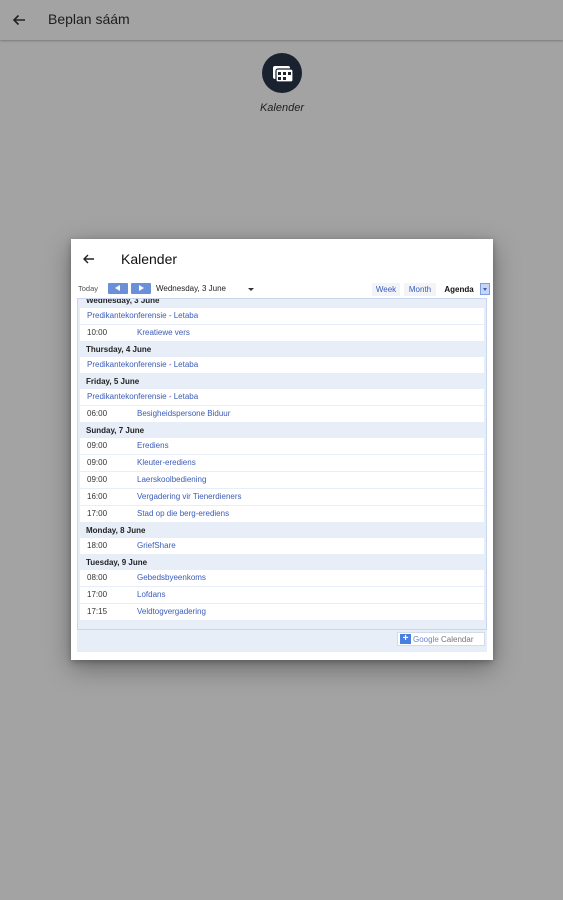 This screenshot has height=900, width=563. Describe the element at coordinates (282, 430) in the screenshot. I see `day-header: Sunday, 7 June` at that location.